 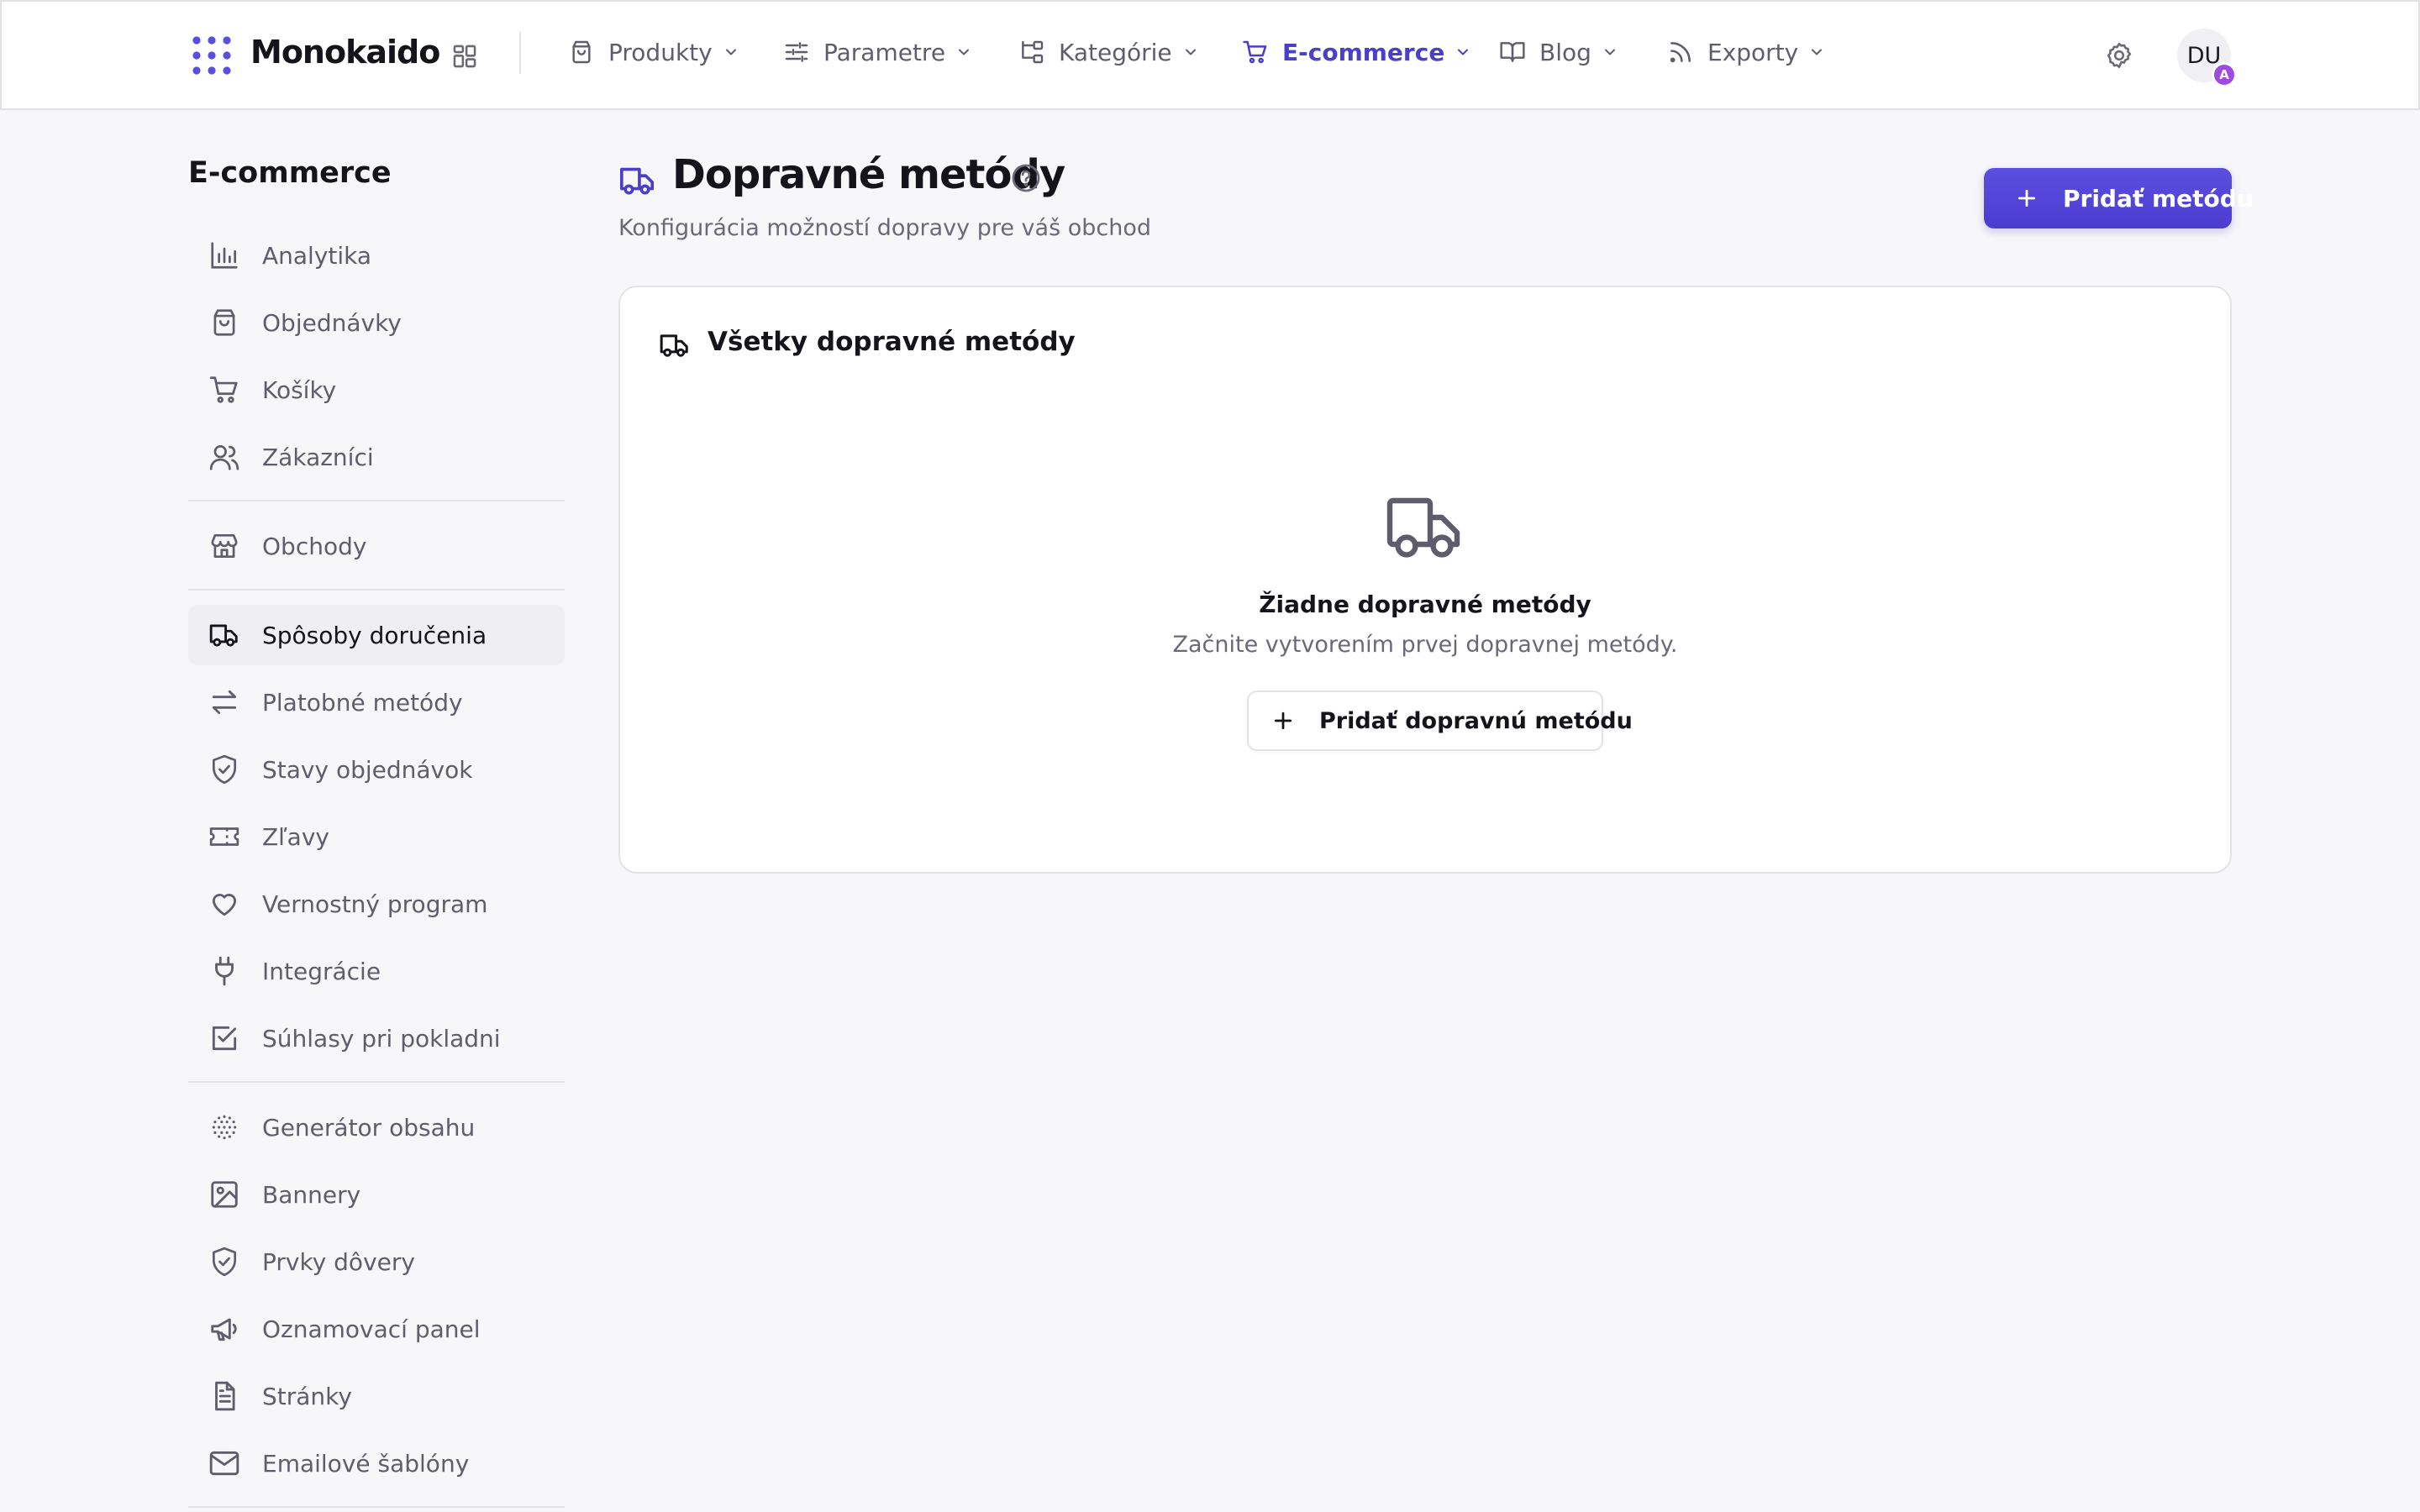 What do you see at coordinates (317, 255) in the screenshot?
I see `sidebar-item-label: Analytika` at bounding box center [317, 255].